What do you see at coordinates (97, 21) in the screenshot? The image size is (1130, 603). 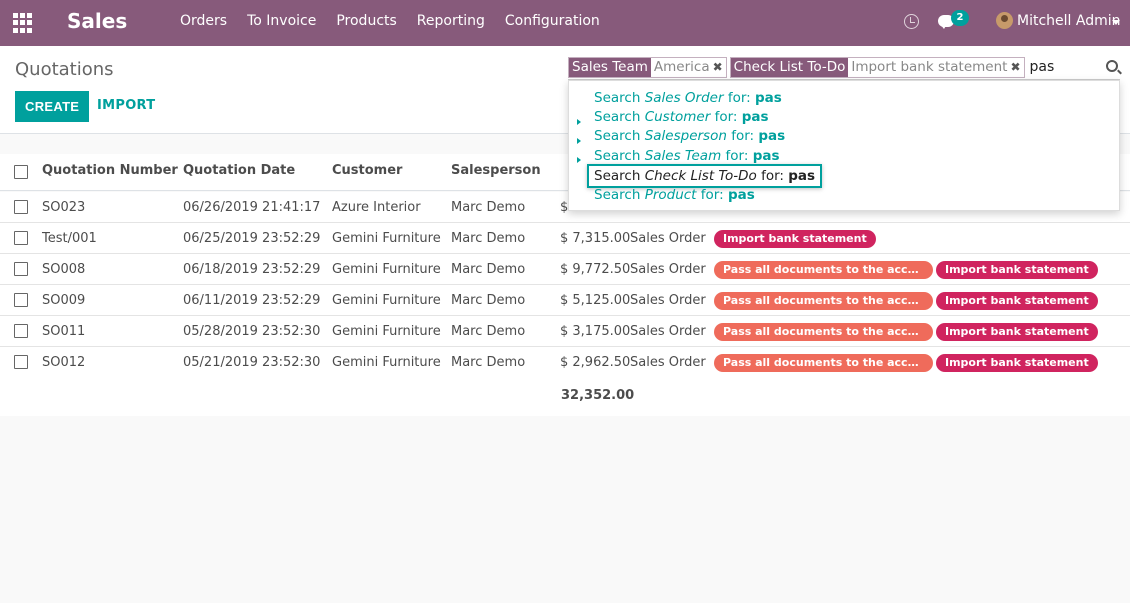 I see `app-title: Sales` at bounding box center [97, 21].